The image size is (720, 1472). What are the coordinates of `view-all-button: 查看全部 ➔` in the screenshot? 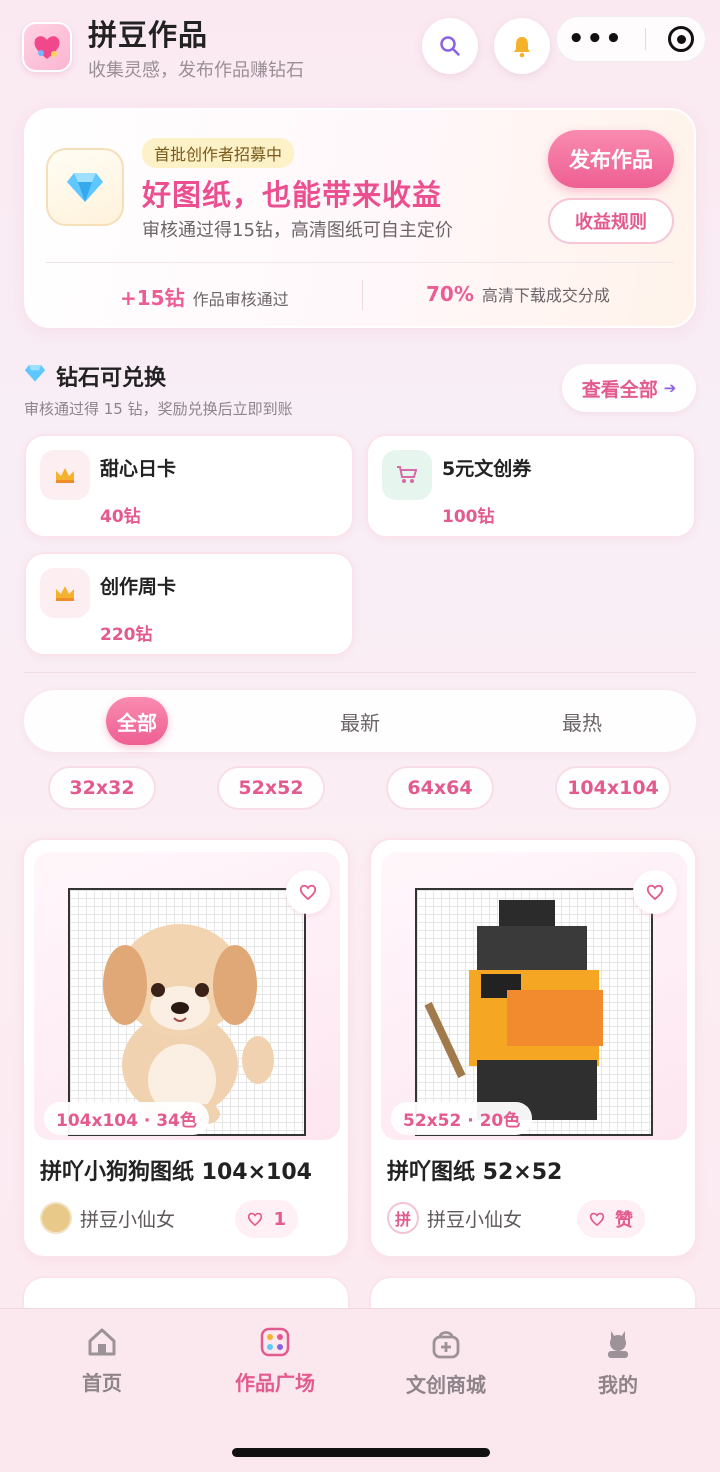 It's located at (629, 388).